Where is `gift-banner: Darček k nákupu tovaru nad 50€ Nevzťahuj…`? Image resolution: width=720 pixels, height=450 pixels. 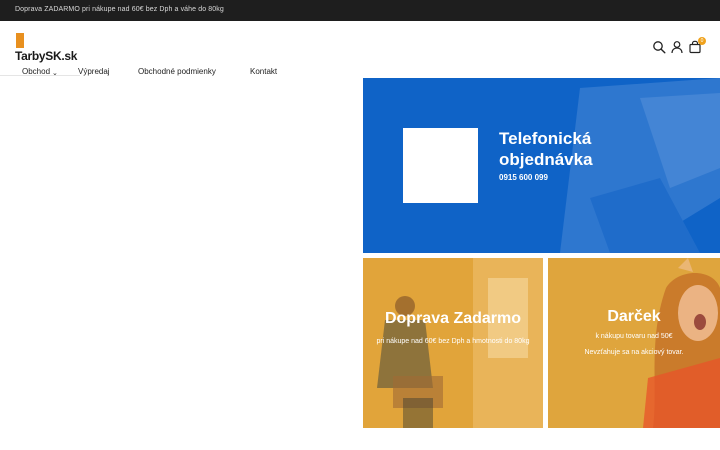 gift-banner: Darček k nákupu tovaru nad 50€ Nevzťahuj… is located at coordinates (634, 343).